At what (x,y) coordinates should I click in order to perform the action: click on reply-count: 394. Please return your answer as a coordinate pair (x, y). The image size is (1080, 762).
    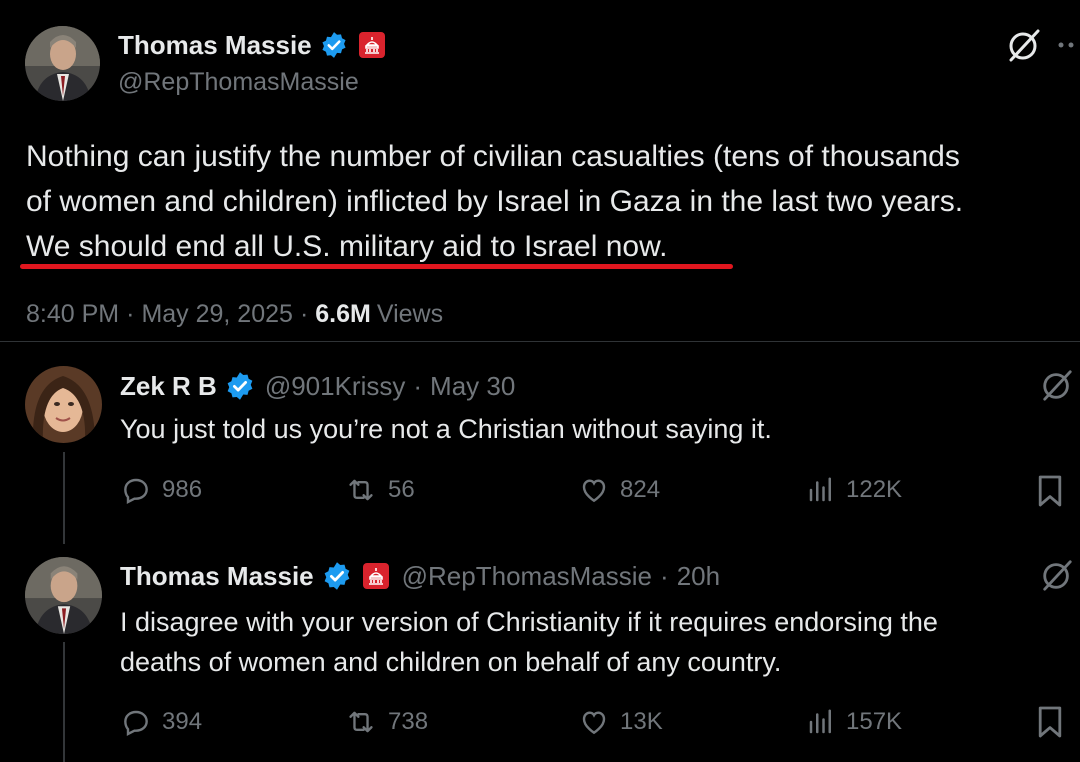
    Looking at the image, I should click on (182, 721).